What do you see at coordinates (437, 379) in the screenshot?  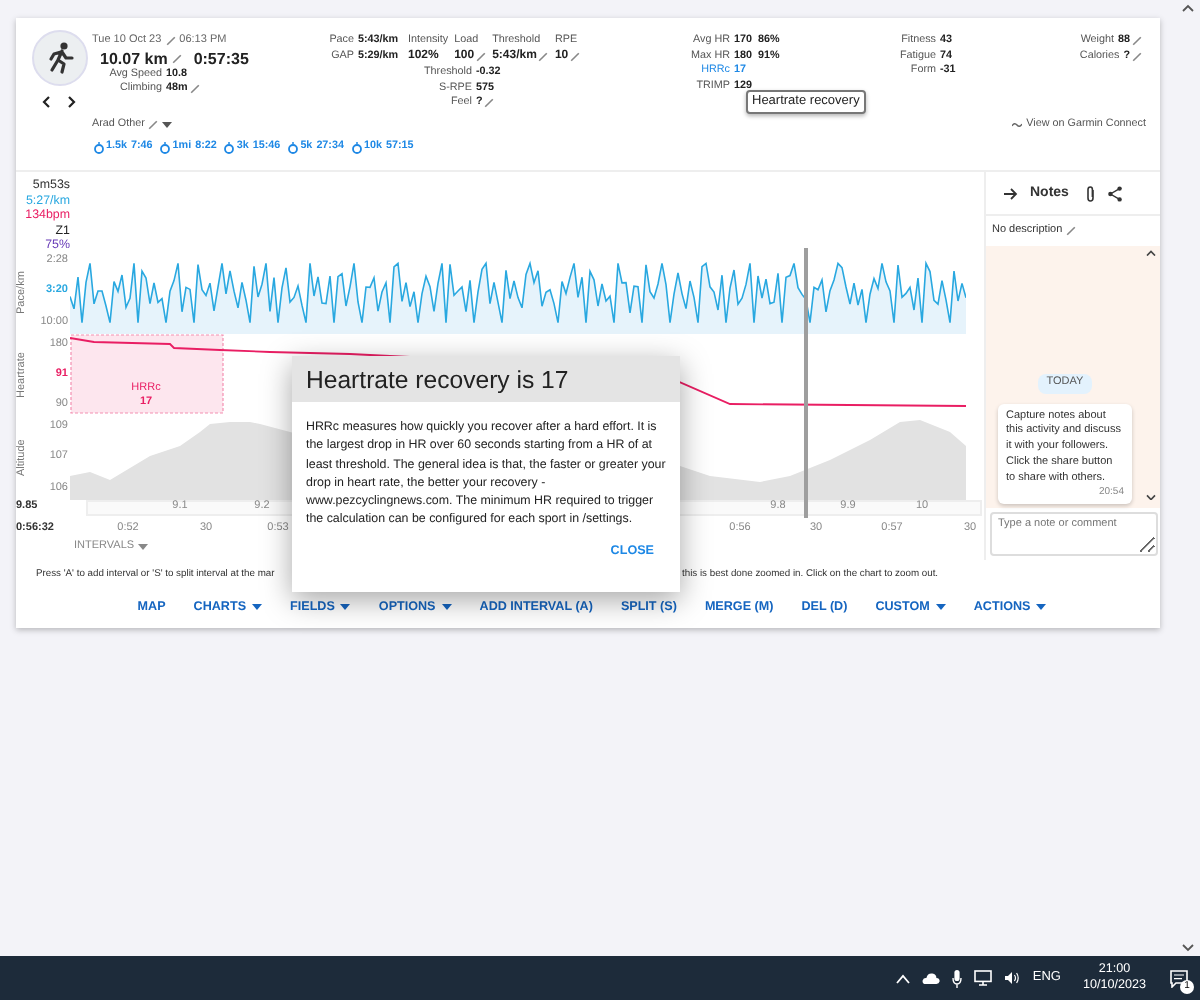 I see `dialog-title: Heartrate recovery is 17` at bounding box center [437, 379].